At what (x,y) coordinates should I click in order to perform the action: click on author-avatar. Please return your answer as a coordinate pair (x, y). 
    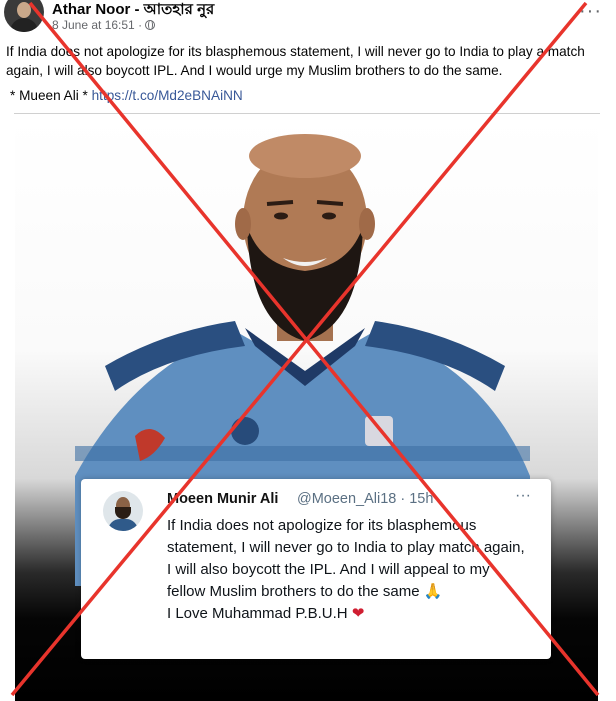
    Looking at the image, I should click on (24, 16).